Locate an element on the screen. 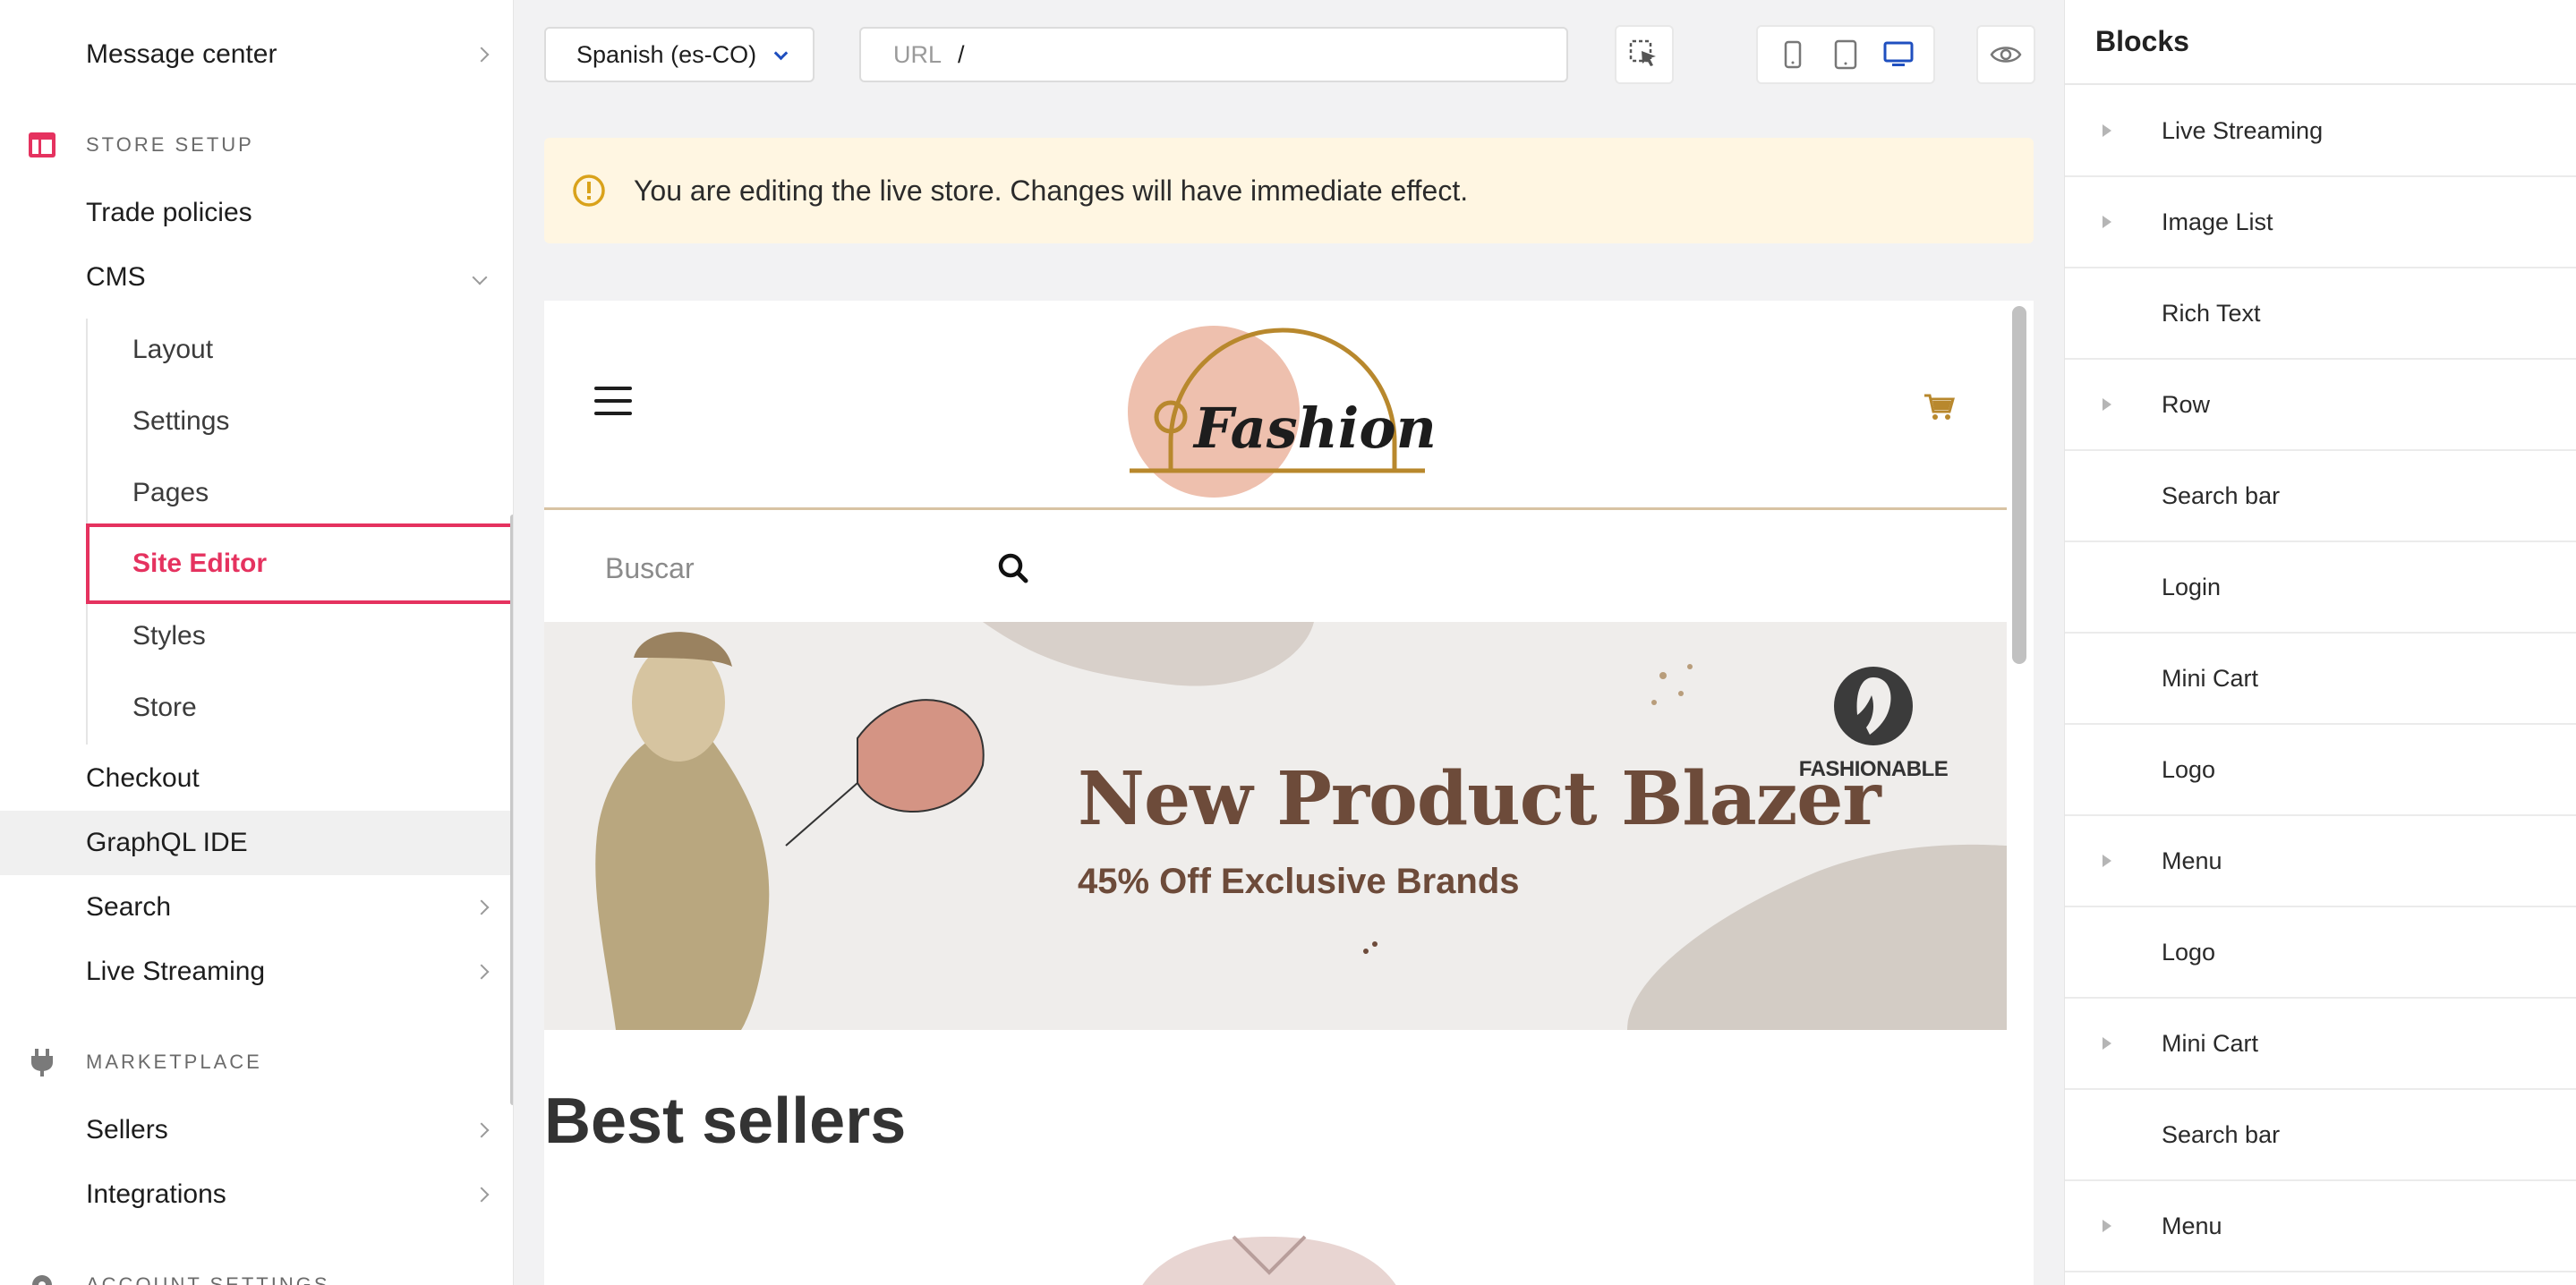 The height and width of the screenshot is (1285, 2576). tablet-icon is located at coordinates (1845, 55).